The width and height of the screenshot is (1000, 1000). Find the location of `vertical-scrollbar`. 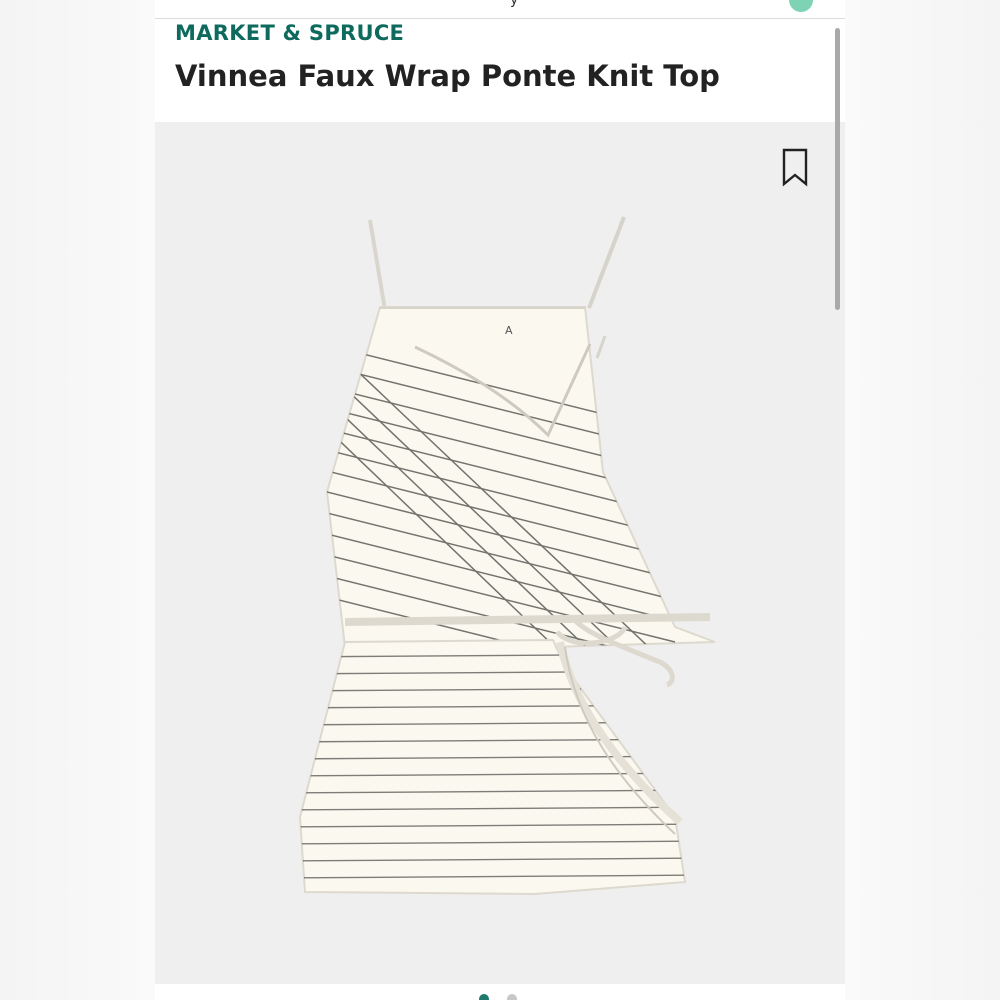

vertical-scrollbar is located at coordinates (837, 506).